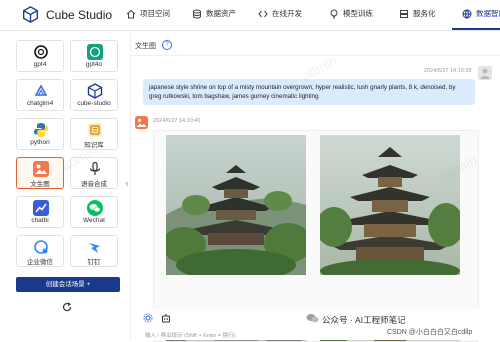 This screenshot has width=500, height=342. Describe the element at coordinates (94, 64) in the screenshot. I see `tile-label: gpt4o` at that location.